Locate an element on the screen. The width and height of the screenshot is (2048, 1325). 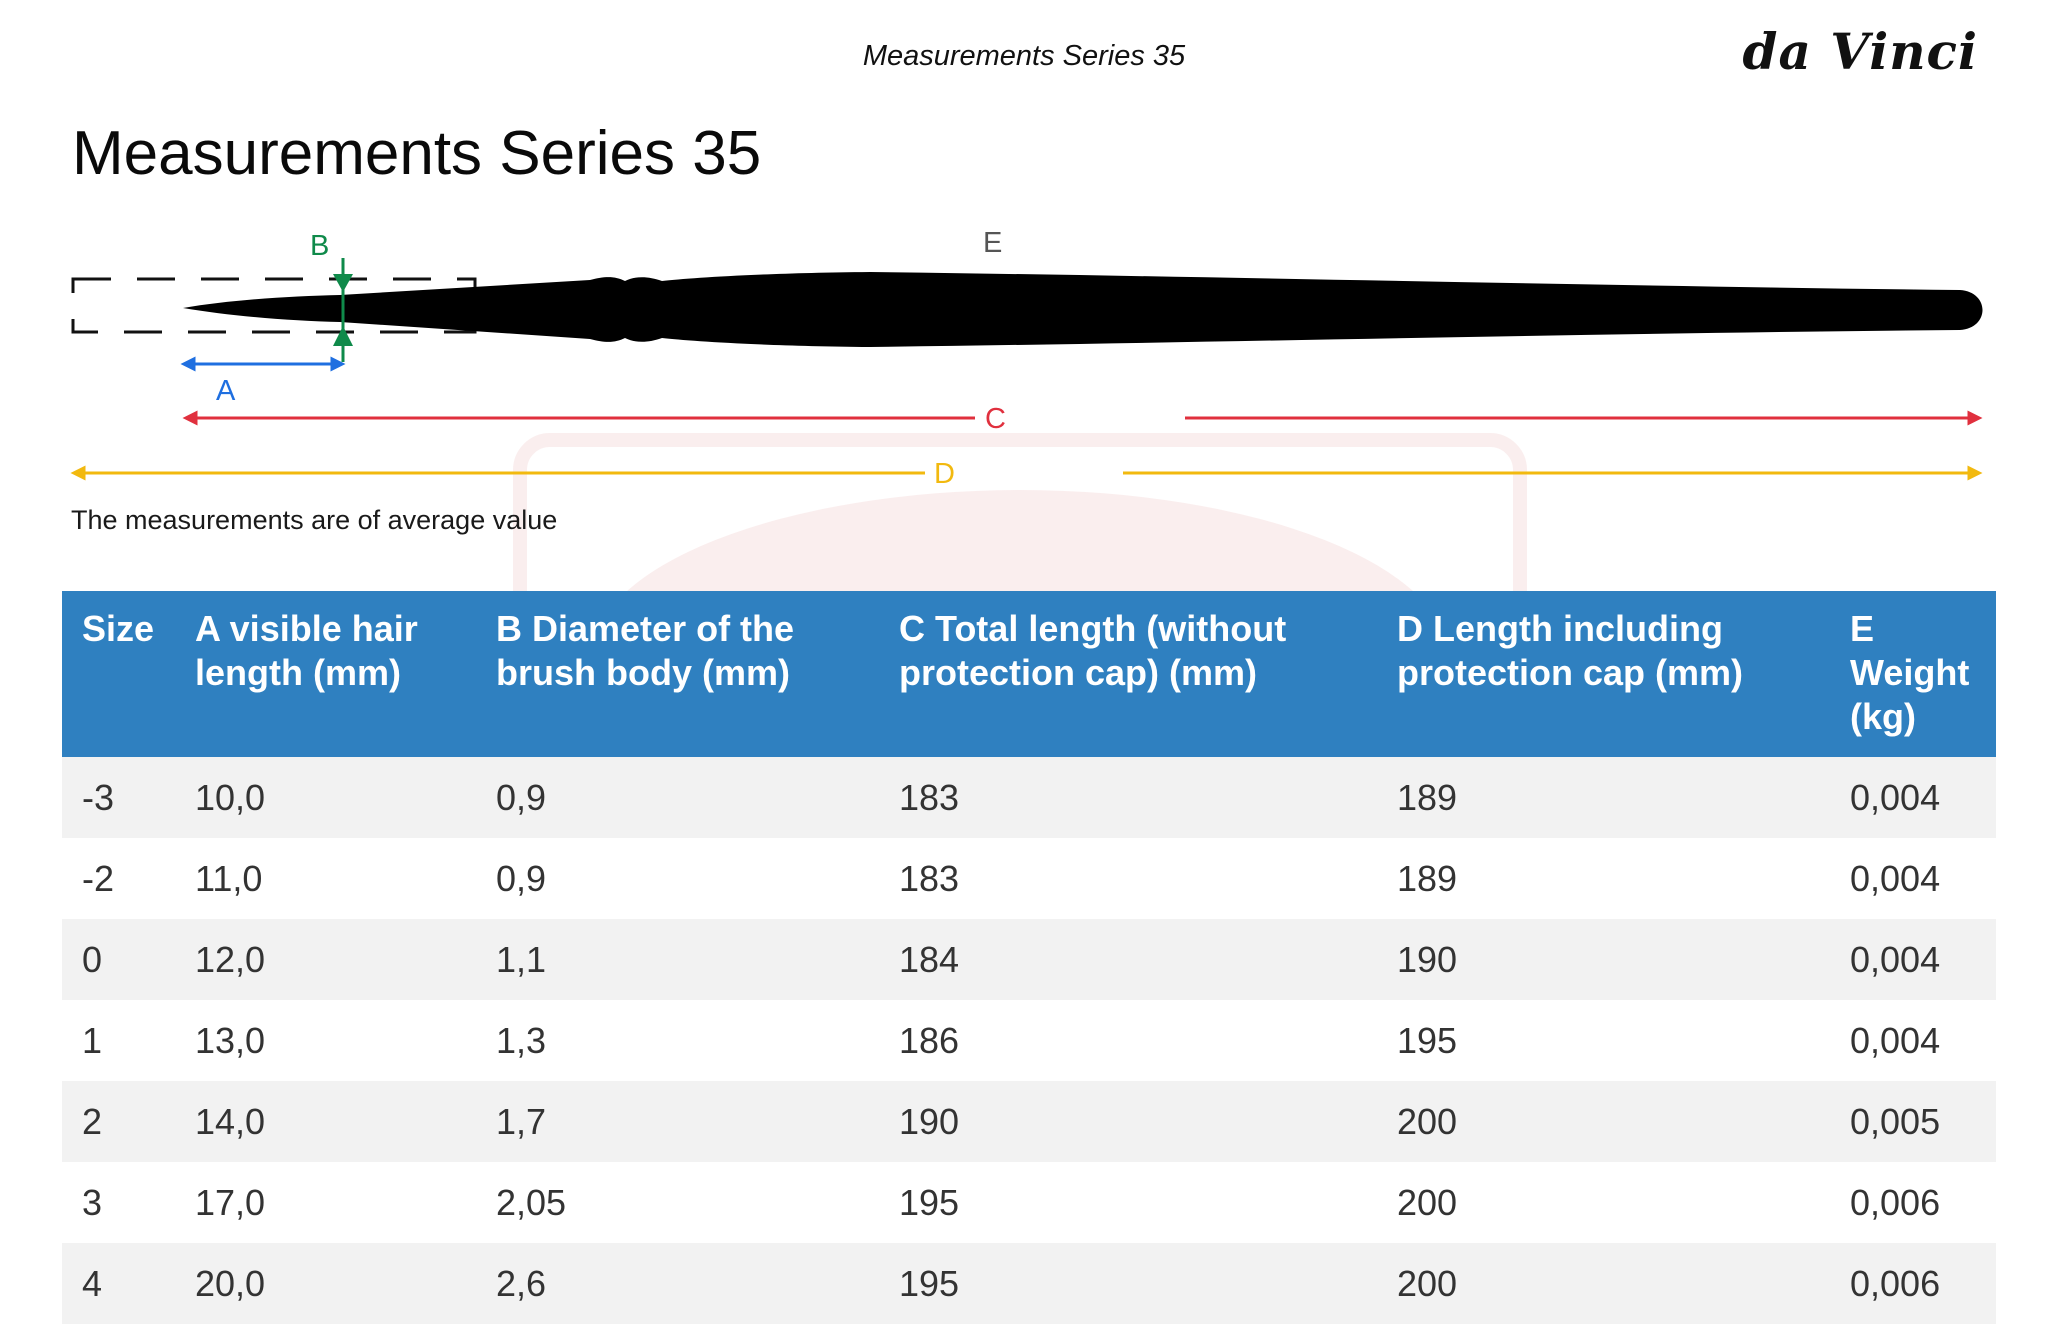
cell-size: 1 is located at coordinates (92, 1040).